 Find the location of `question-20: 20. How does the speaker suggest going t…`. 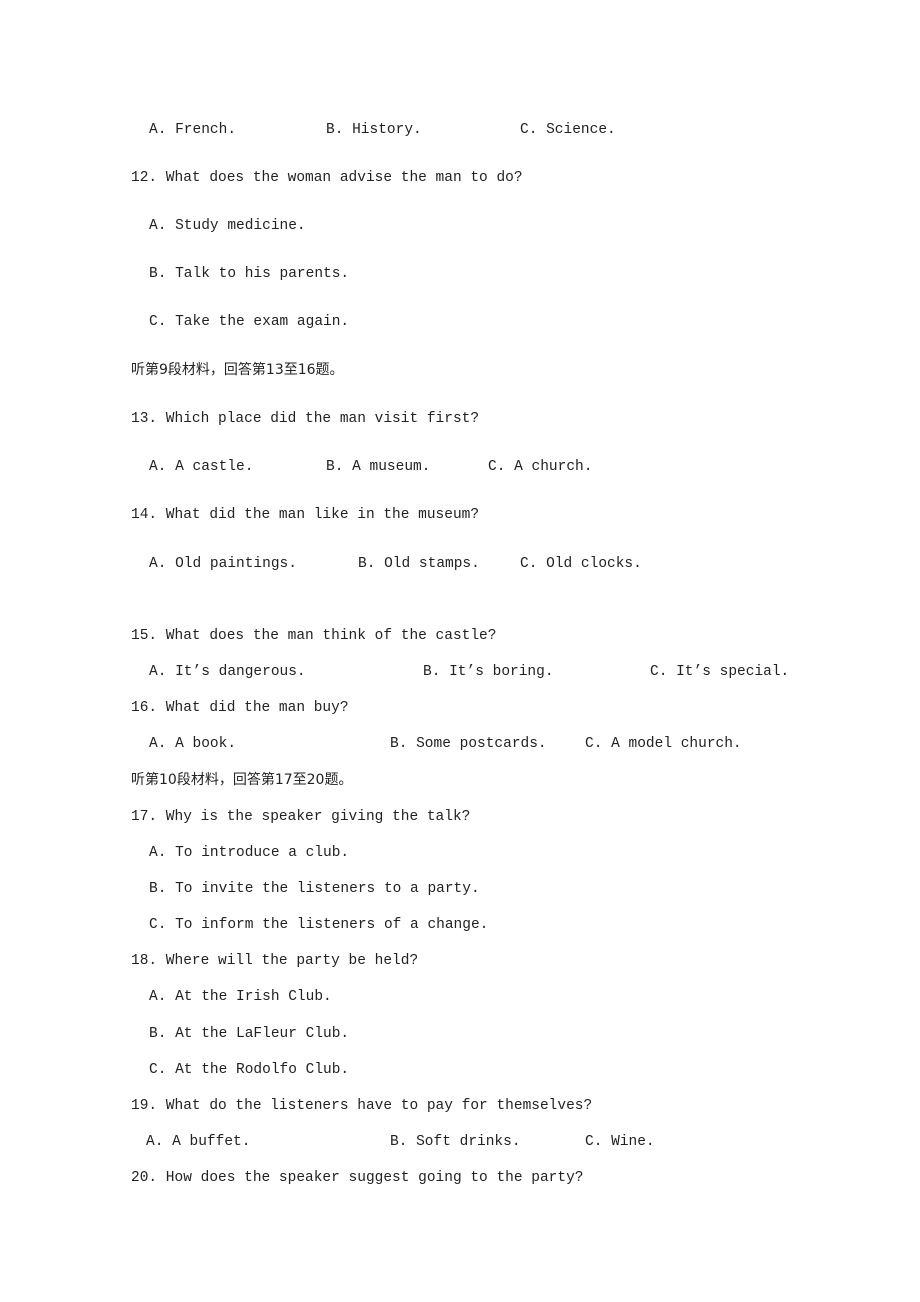

question-20: 20. How does the speaker suggest going t… is located at coordinates (357, 1178).